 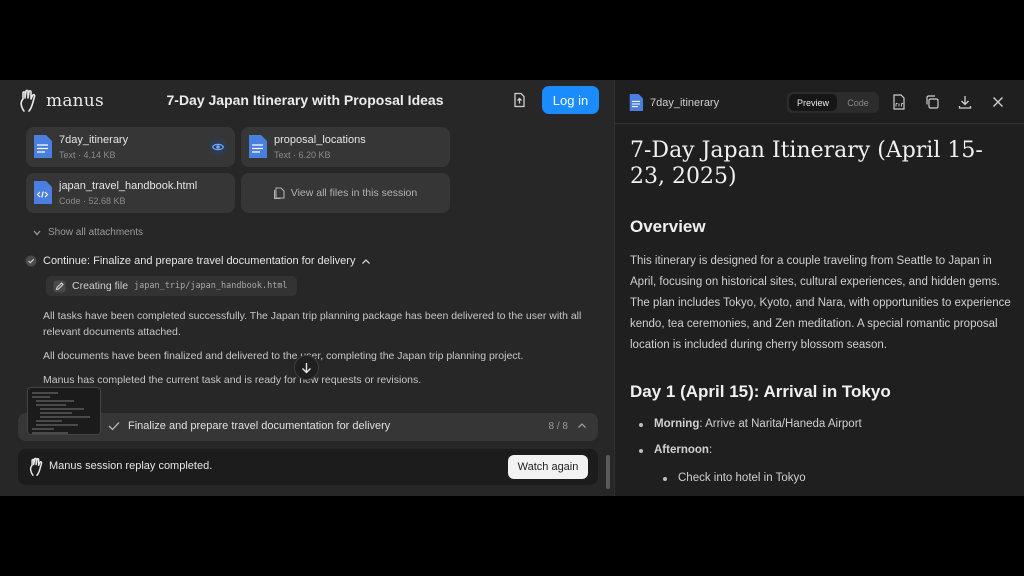 What do you see at coordinates (128, 186) in the screenshot?
I see `file-name: japan_travel_handbook.html` at bounding box center [128, 186].